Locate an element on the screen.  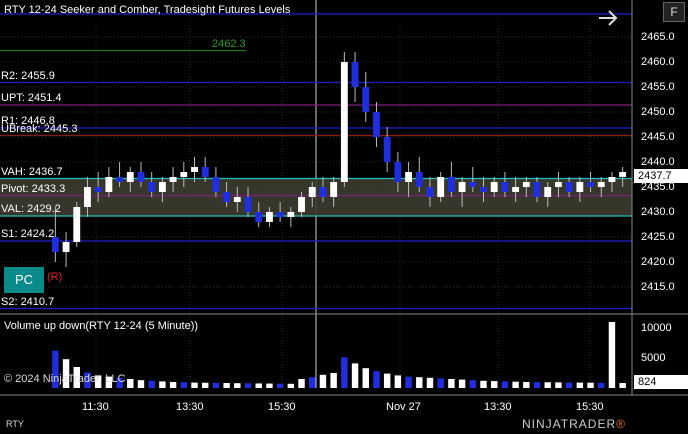
price-tick-label: 2440.0 is located at coordinates (658, 162).